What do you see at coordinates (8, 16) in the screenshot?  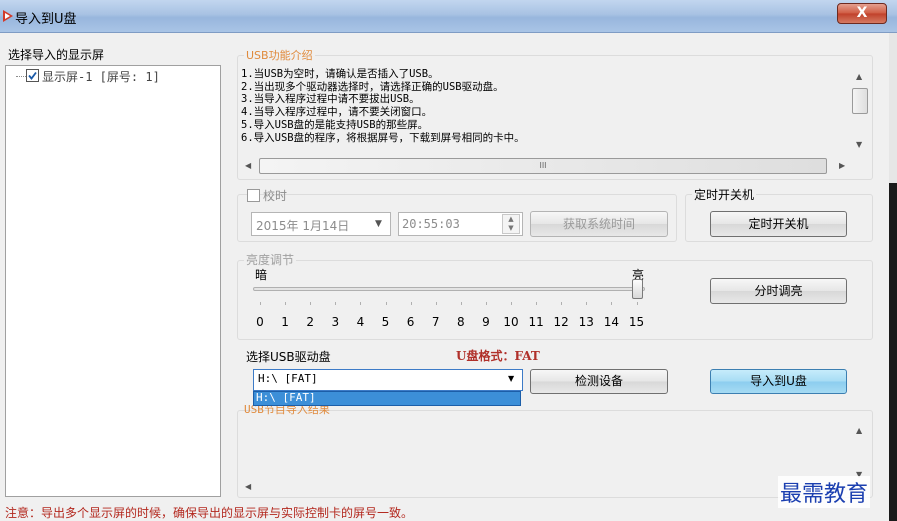 I see `app-icon` at bounding box center [8, 16].